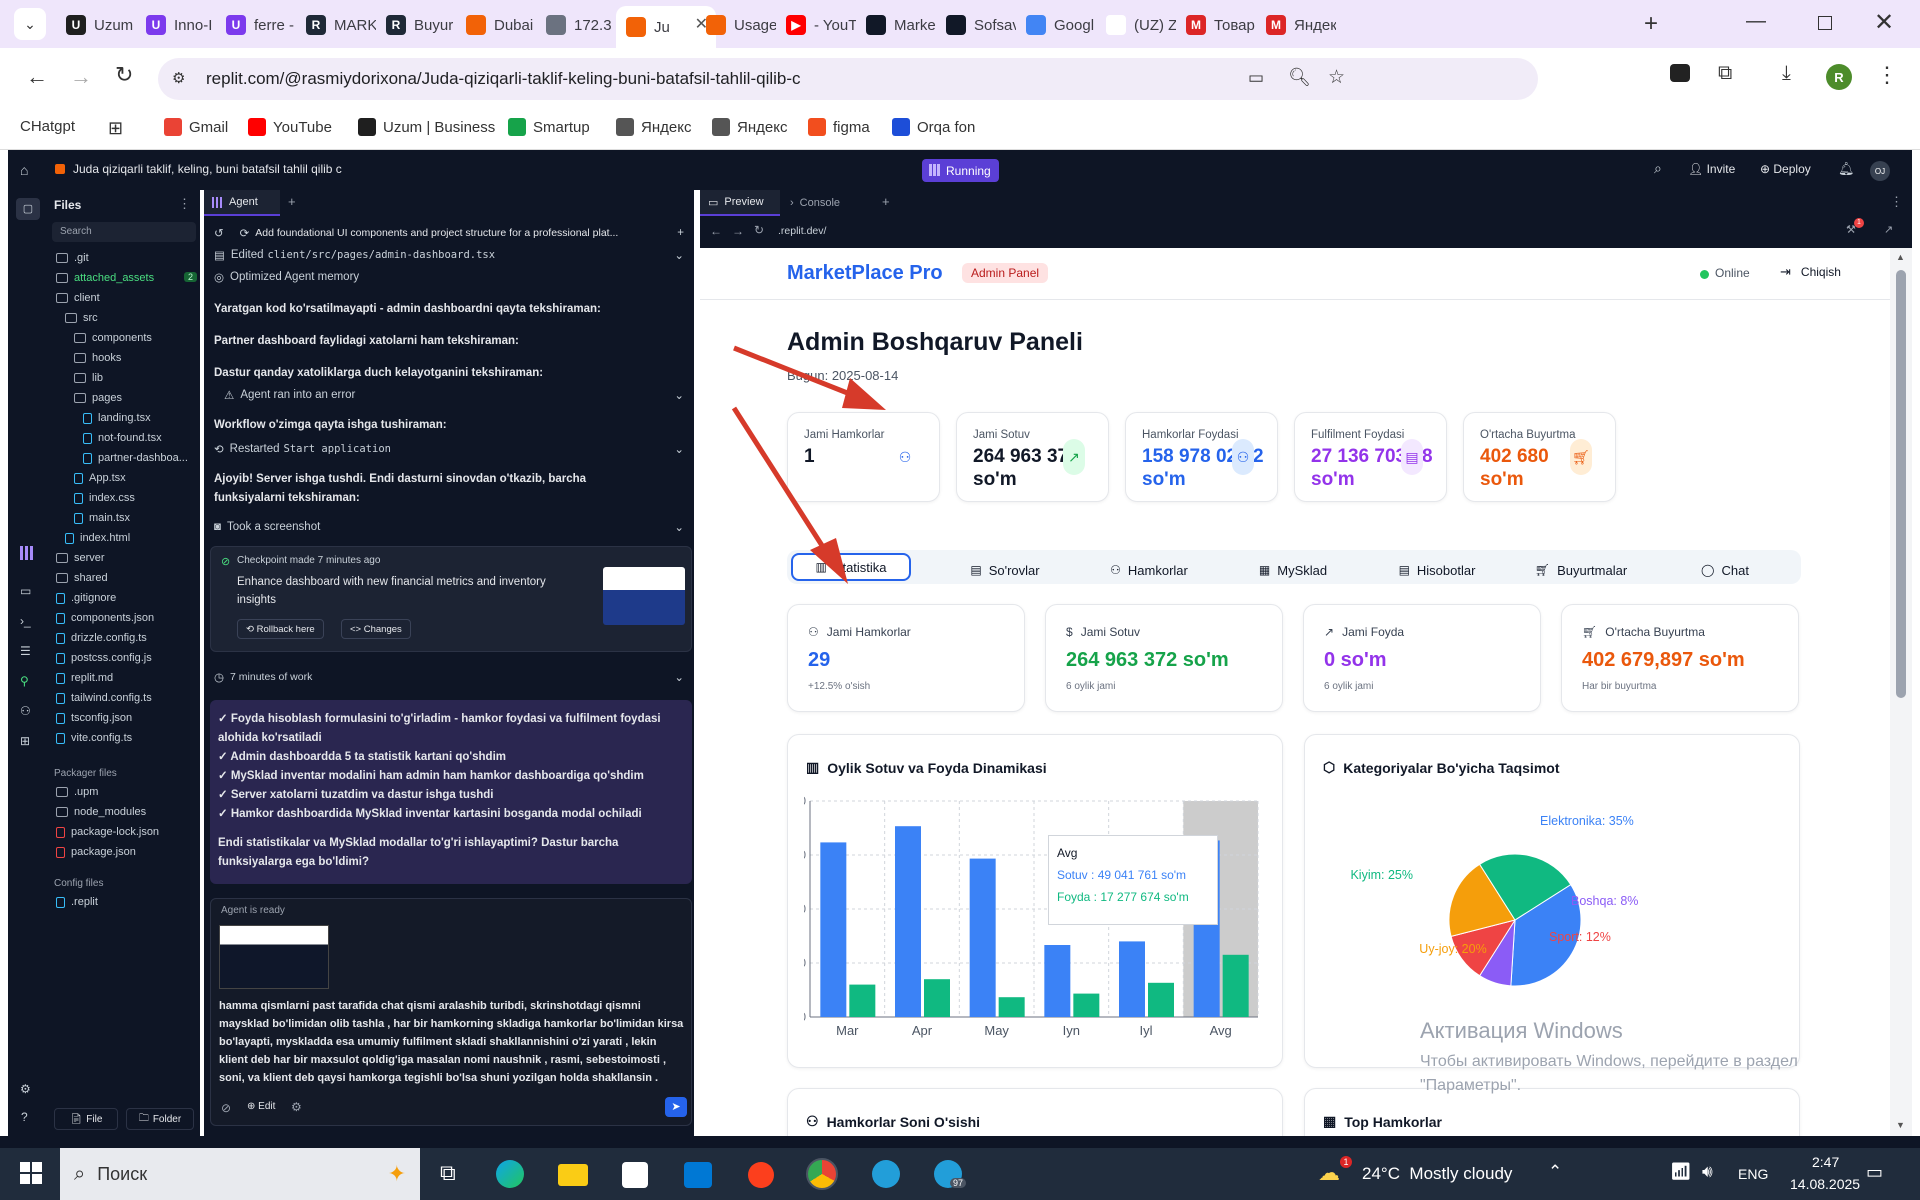 This screenshot has height=1200, width=1920. I want to click on clock-date: 14.08.2025, so click(1825, 1184).